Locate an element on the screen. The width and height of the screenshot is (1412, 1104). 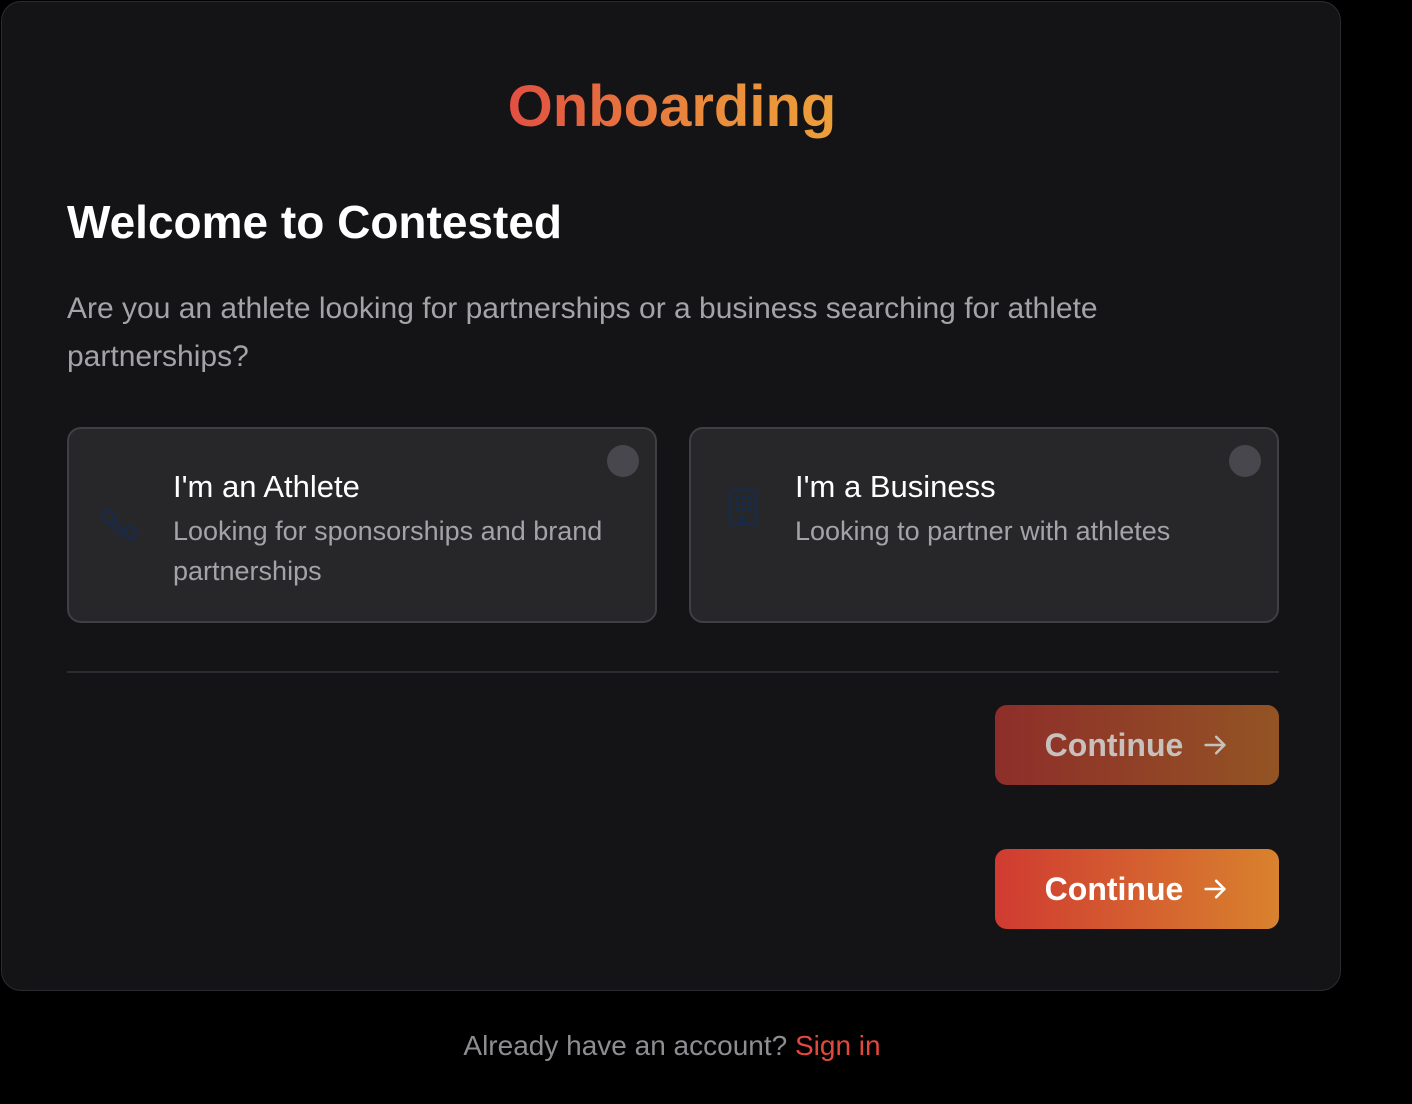
sign-in-prompt: Already have an account? Sign in is located at coordinates (672, 1046).